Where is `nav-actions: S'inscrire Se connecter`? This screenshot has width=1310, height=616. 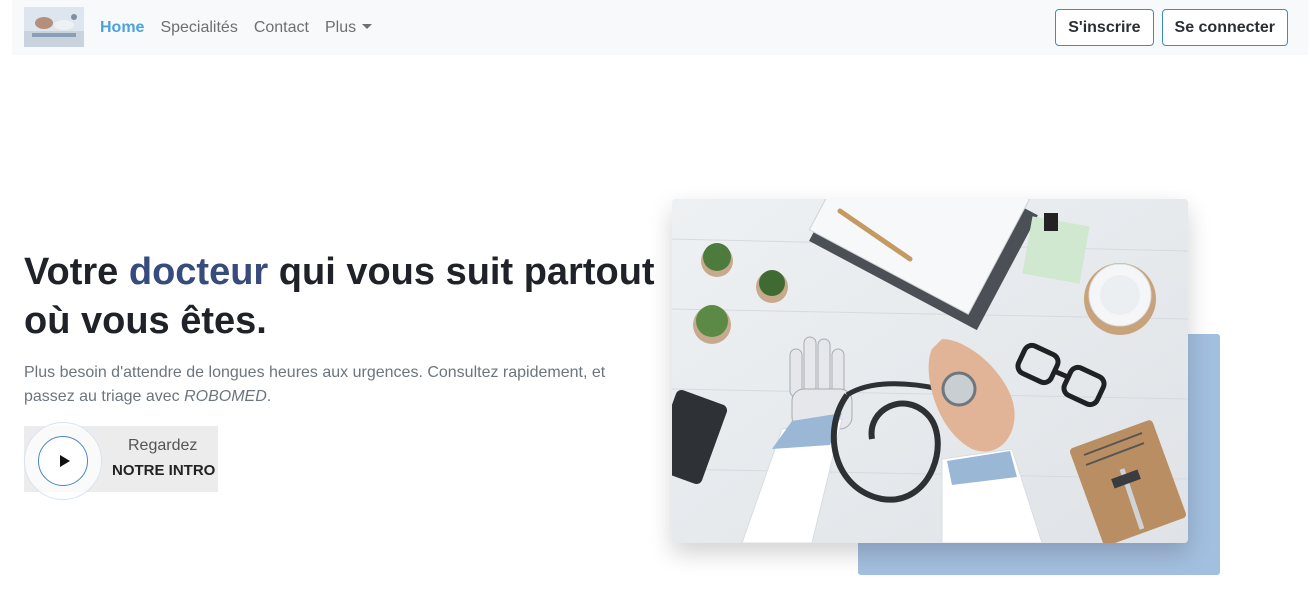 nav-actions: S'inscrire Se connecter is located at coordinates (1171, 27).